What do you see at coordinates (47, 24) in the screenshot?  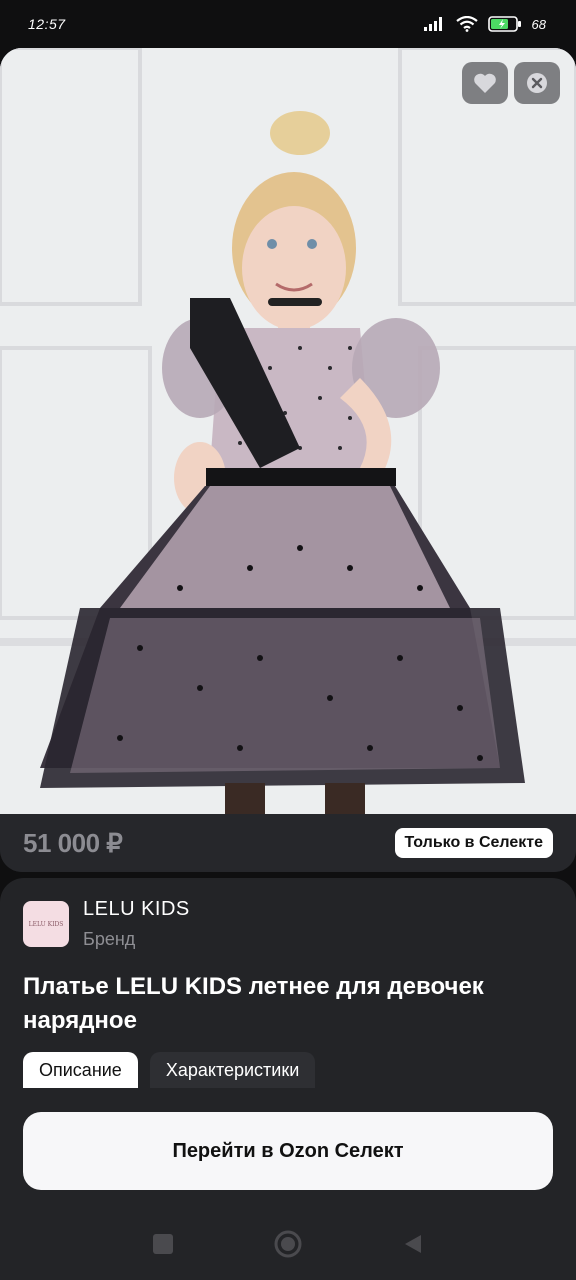 I see `status-time: 12:57` at bounding box center [47, 24].